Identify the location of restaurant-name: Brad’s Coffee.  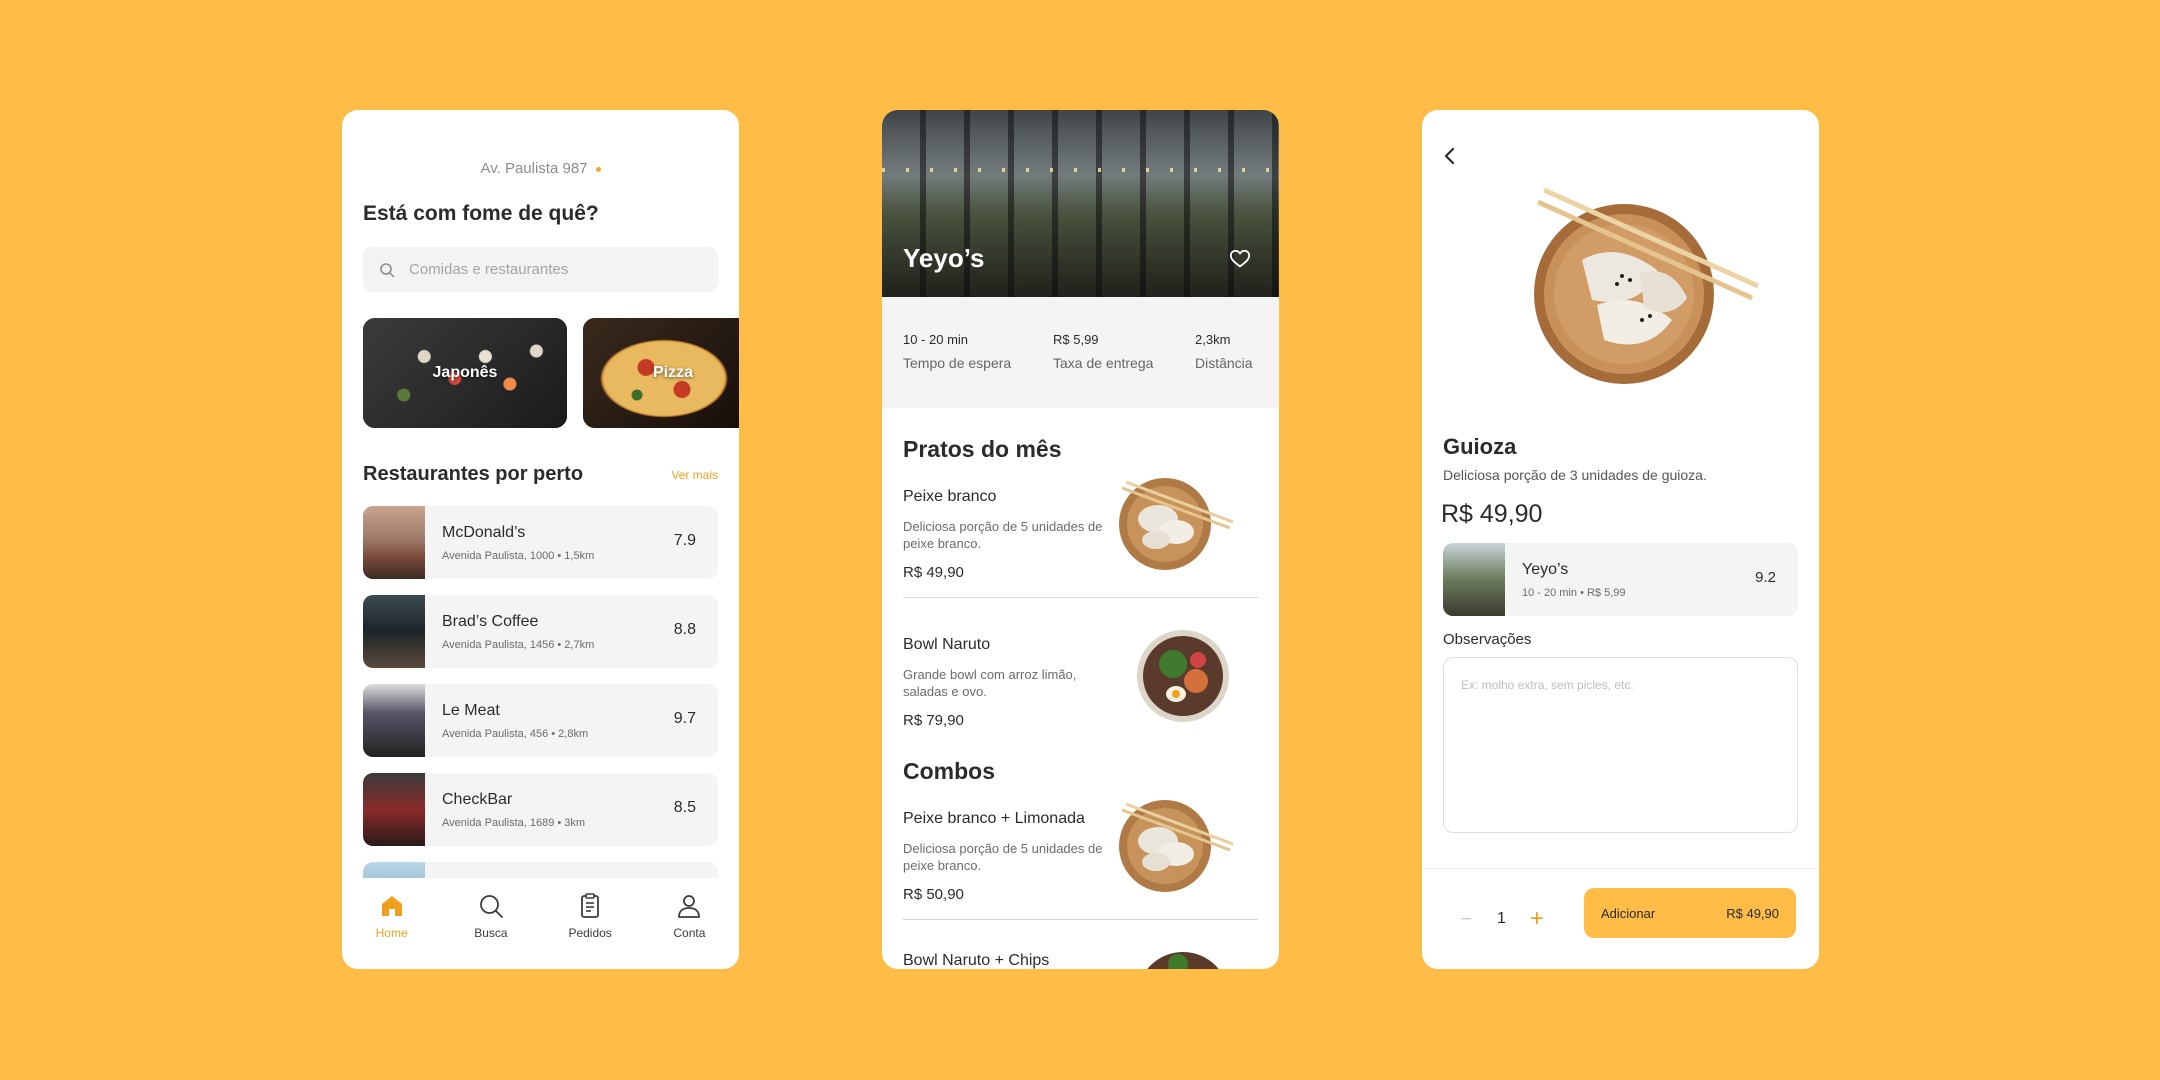
(490, 621).